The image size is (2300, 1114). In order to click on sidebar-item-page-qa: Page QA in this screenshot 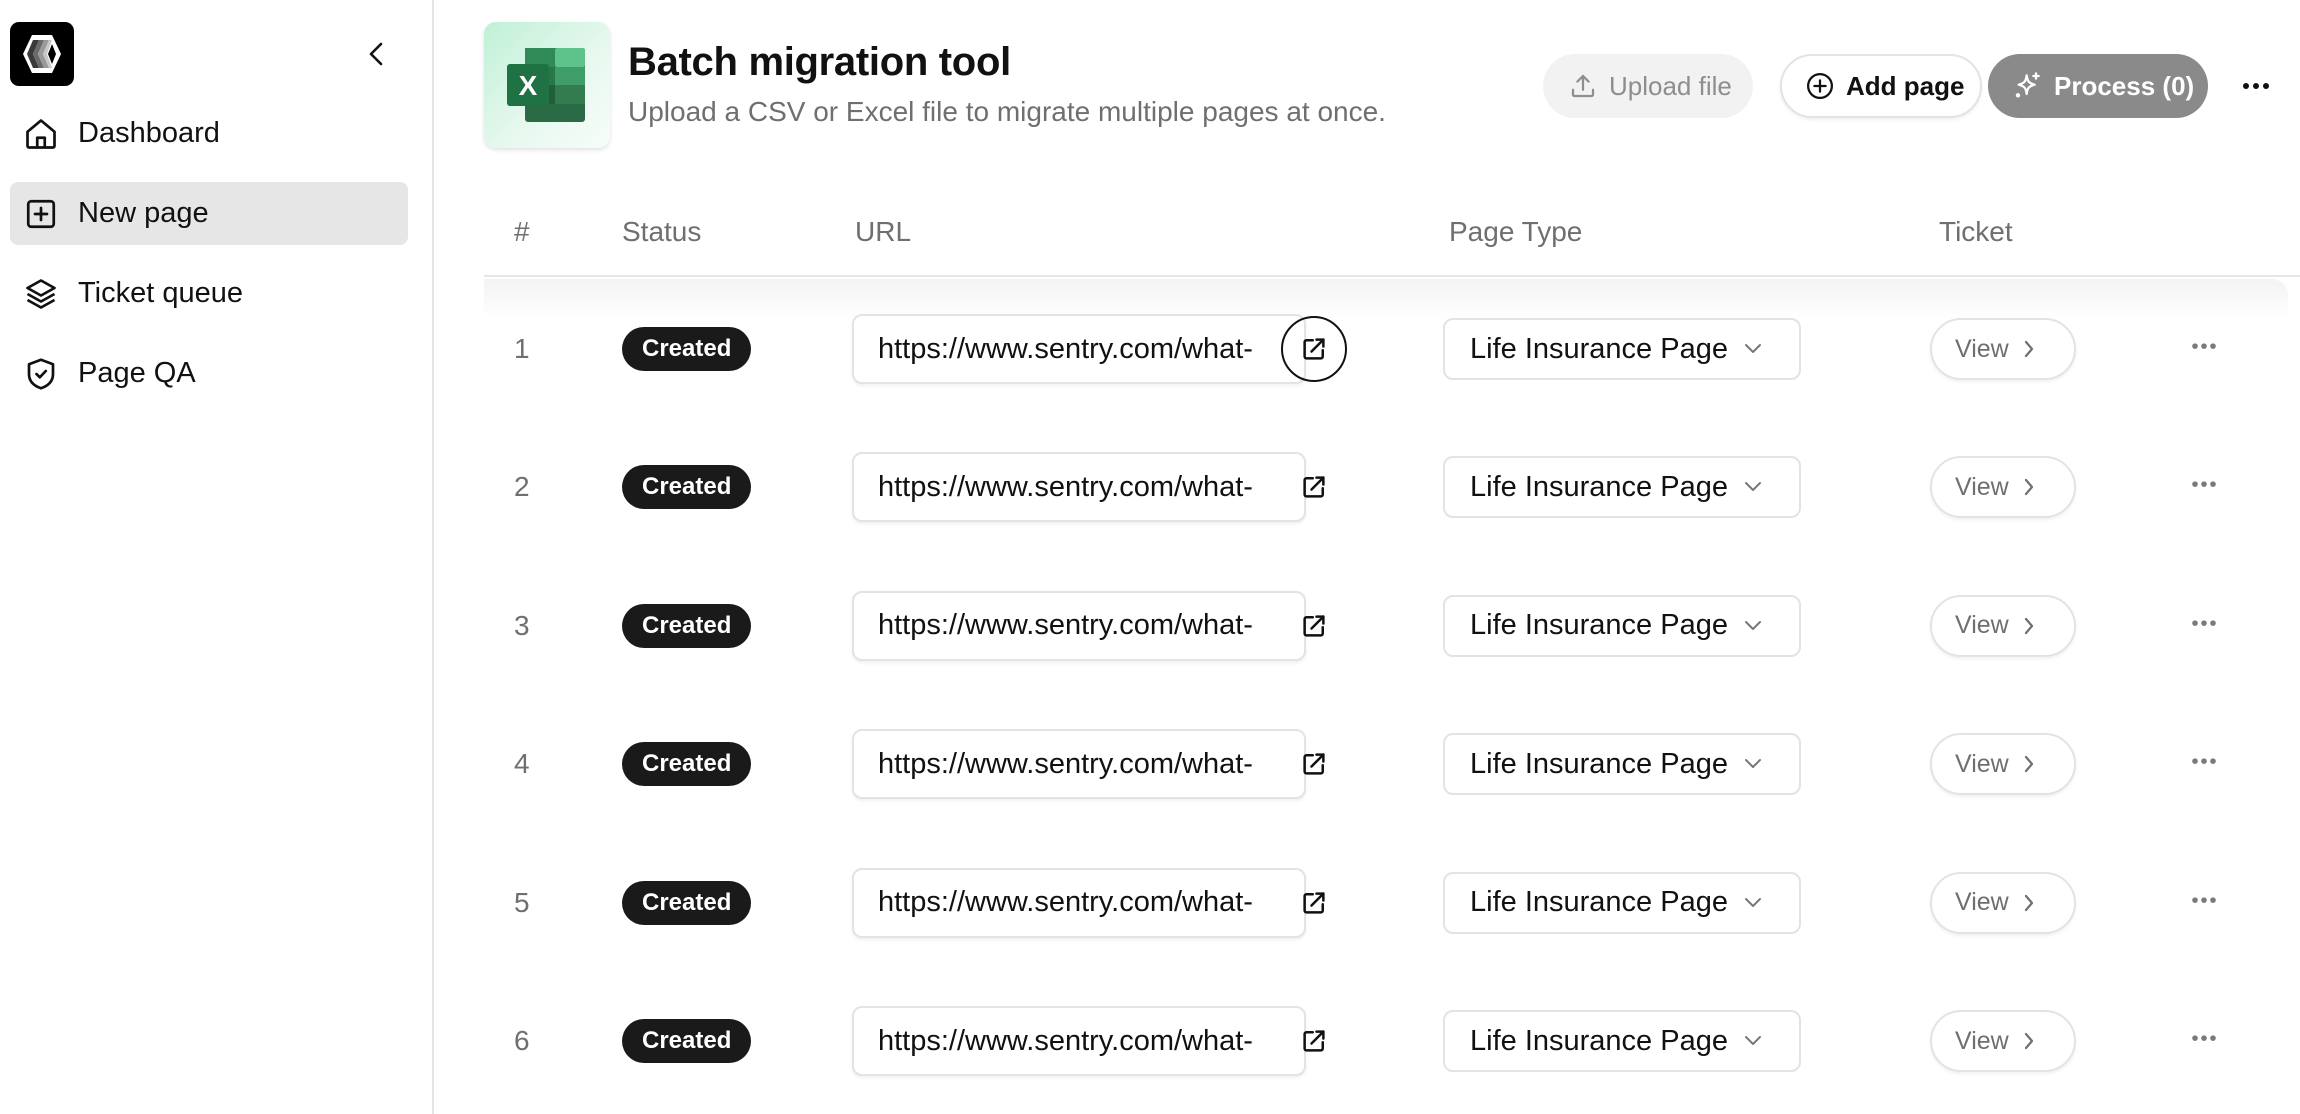, I will do `click(209, 373)`.